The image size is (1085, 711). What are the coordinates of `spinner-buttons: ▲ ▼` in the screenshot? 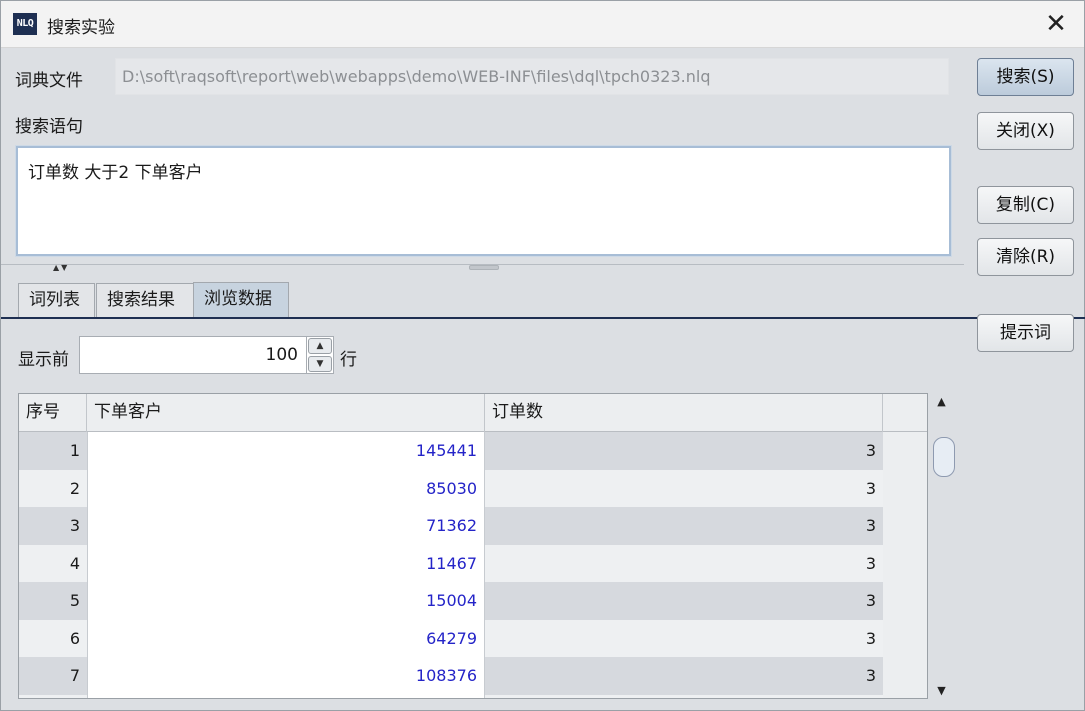 It's located at (319, 355).